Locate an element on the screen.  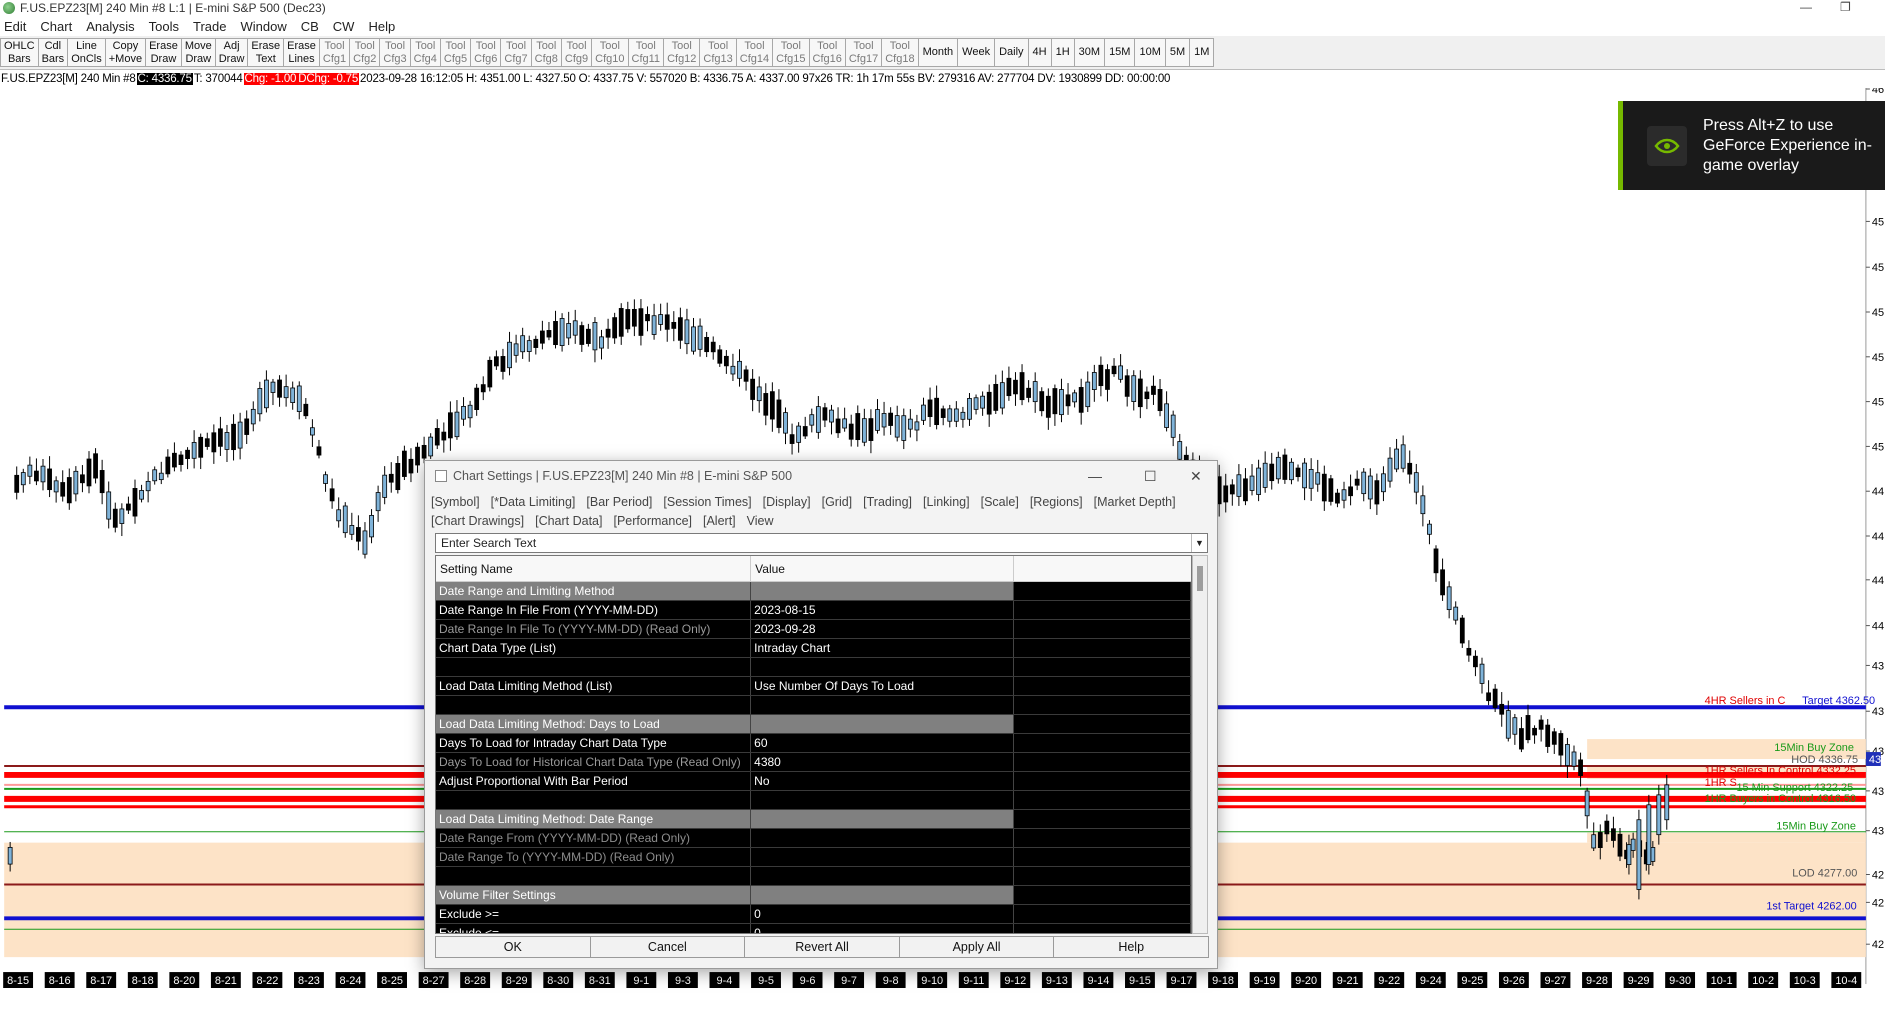
tab-scale: [Scale] is located at coordinates (1000, 502).